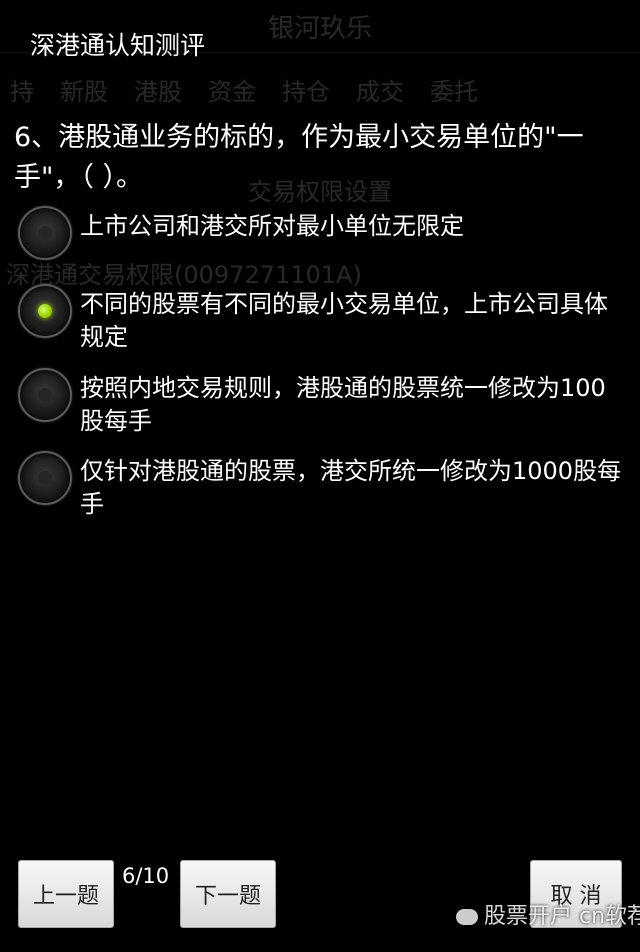 Image resolution: width=640 pixels, height=952 pixels. What do you see at coordinates (344, 320) in the screenshot?
I see `option-label: 不同的股票有不同的最小交易单位，上市公司具体规定` at bounding box center [344, 320].